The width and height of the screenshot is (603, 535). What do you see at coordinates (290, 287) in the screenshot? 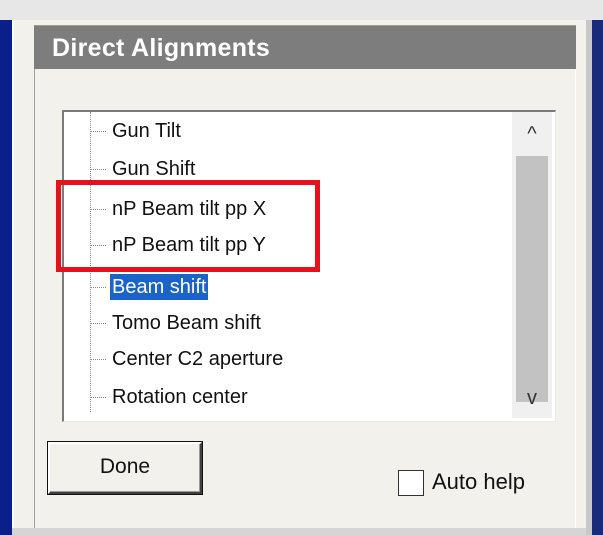
I see `tree-item-beam-shift: Beam shift` at bounding box center [290, 287].